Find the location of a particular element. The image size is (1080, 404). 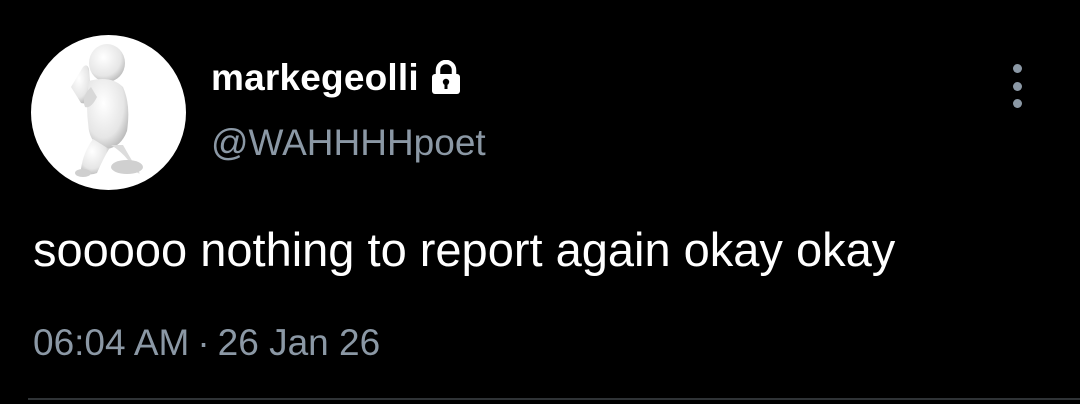

author-name-row: markegeolli is located at coordinates (337, 78).